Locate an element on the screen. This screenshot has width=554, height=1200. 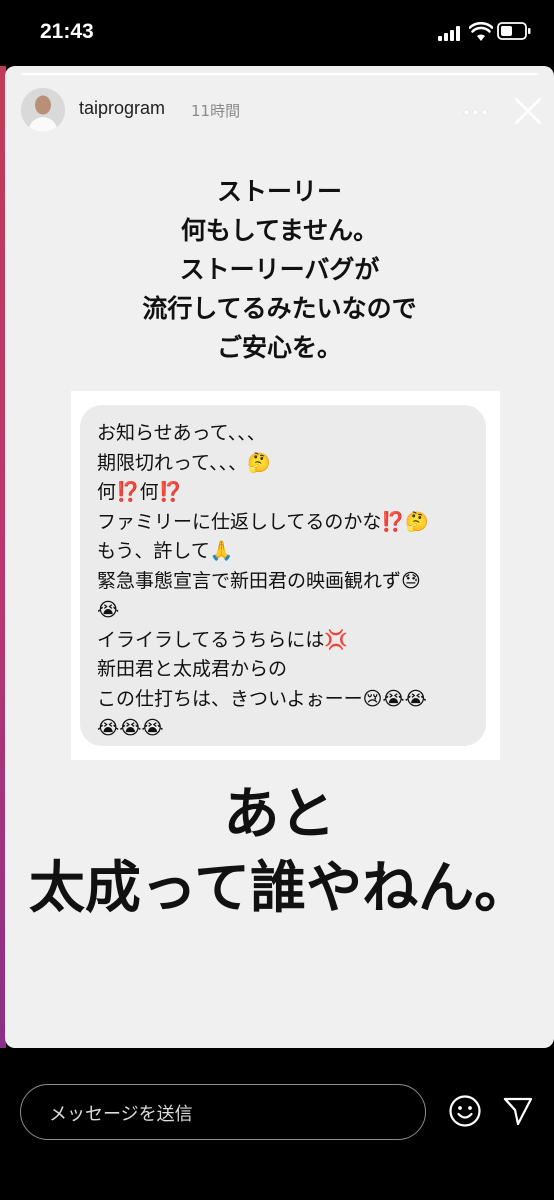
avatar is located at coordinates (43, 110).